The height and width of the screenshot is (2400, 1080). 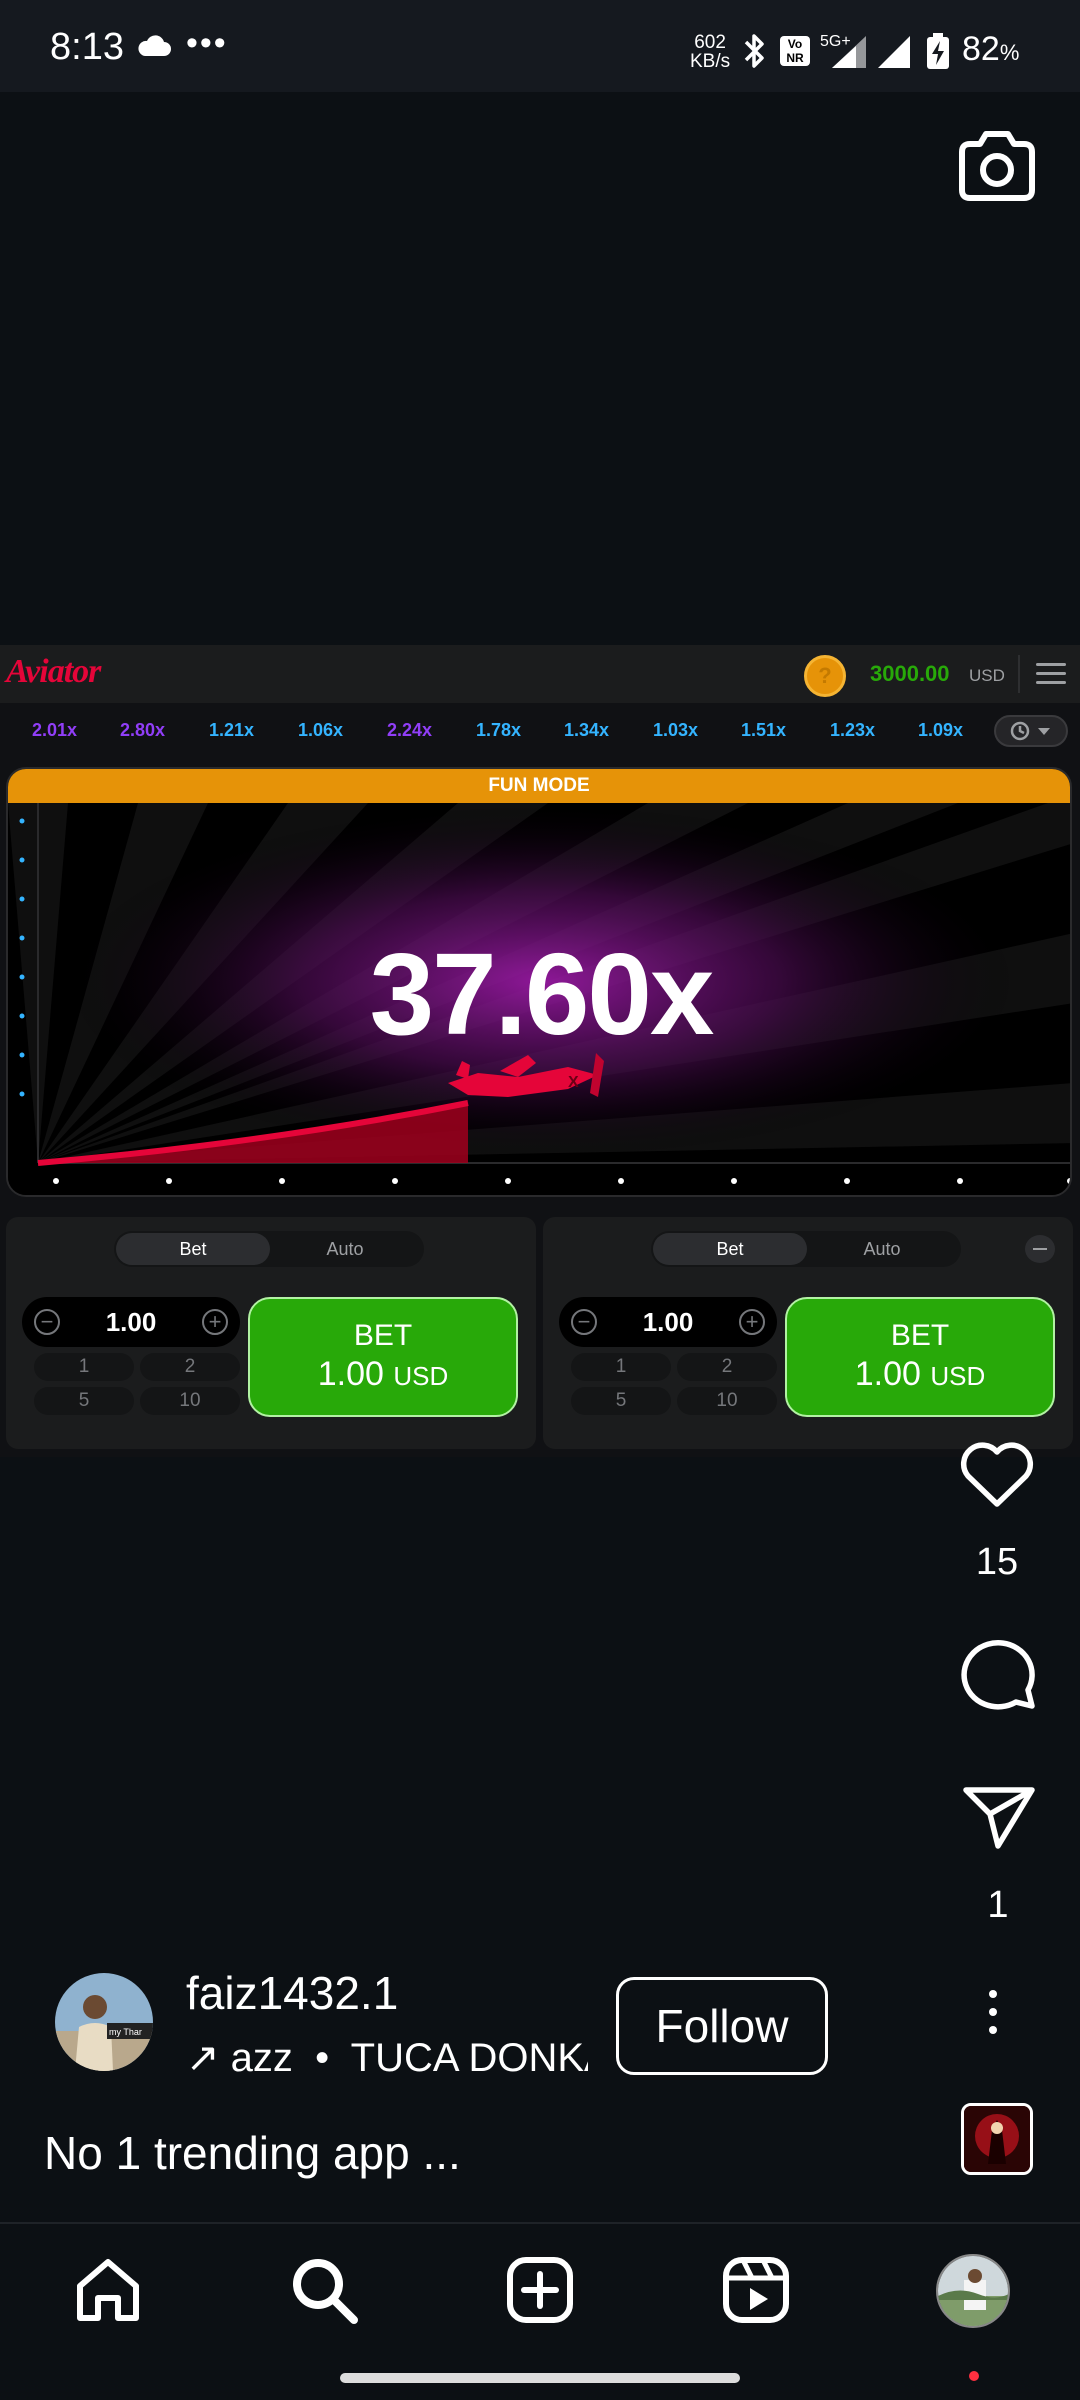 I want to click on send-icon, so click(x=999, y=1817).